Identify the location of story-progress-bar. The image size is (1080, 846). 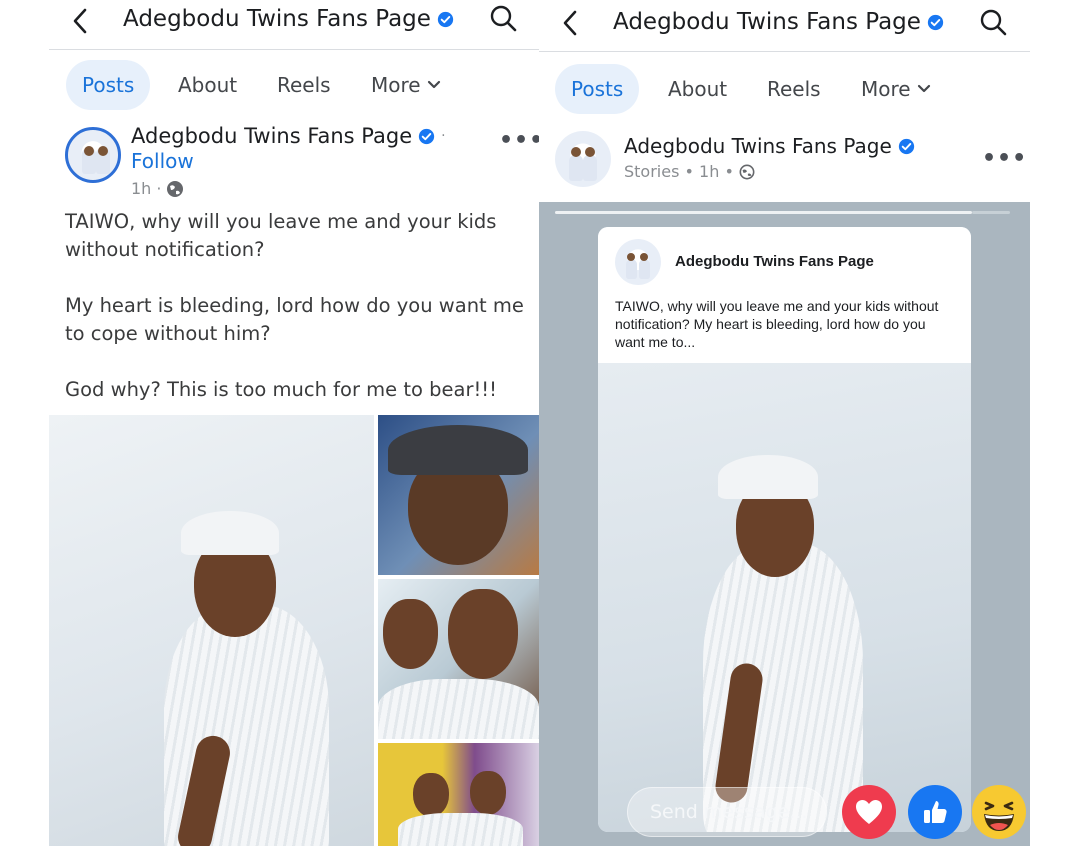
(763, 212).